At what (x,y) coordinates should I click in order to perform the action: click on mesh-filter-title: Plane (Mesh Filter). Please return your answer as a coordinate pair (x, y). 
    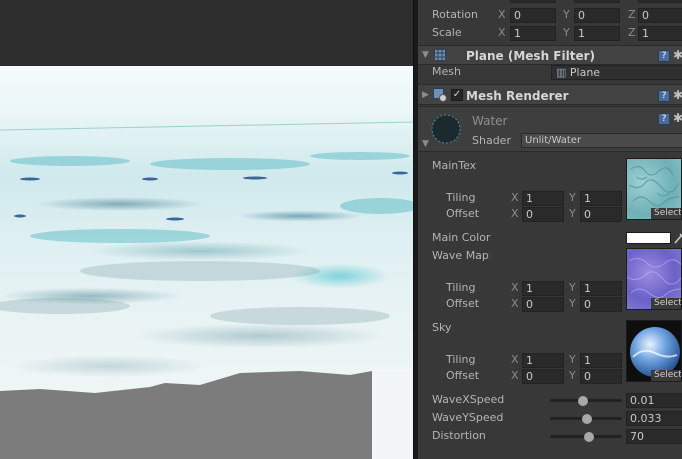
    Looking at the image, I should click on (530, 56).